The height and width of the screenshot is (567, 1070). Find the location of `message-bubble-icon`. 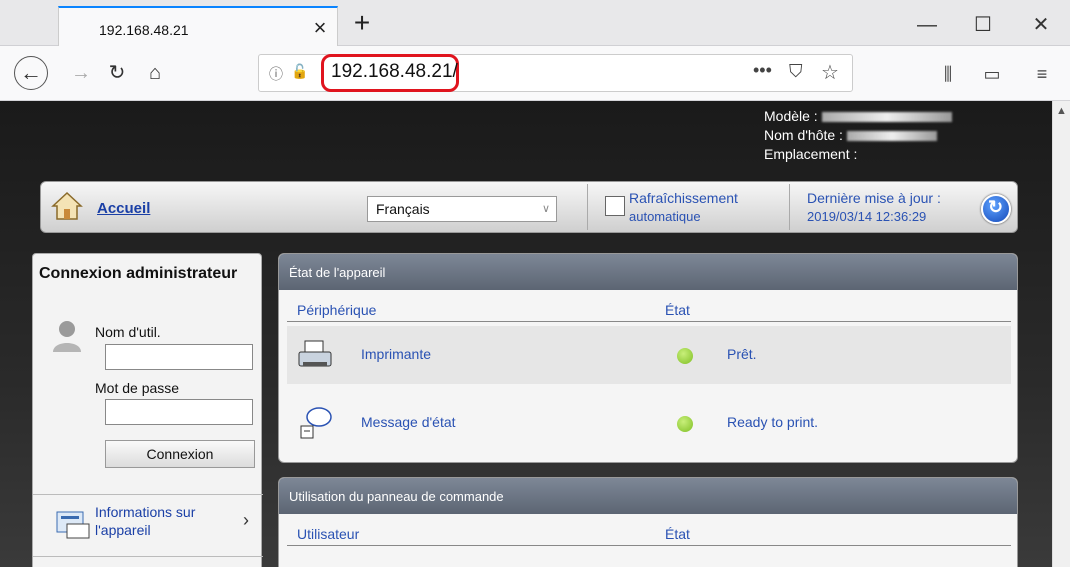

message-bubble-icon is located at coordinates (316, 423).